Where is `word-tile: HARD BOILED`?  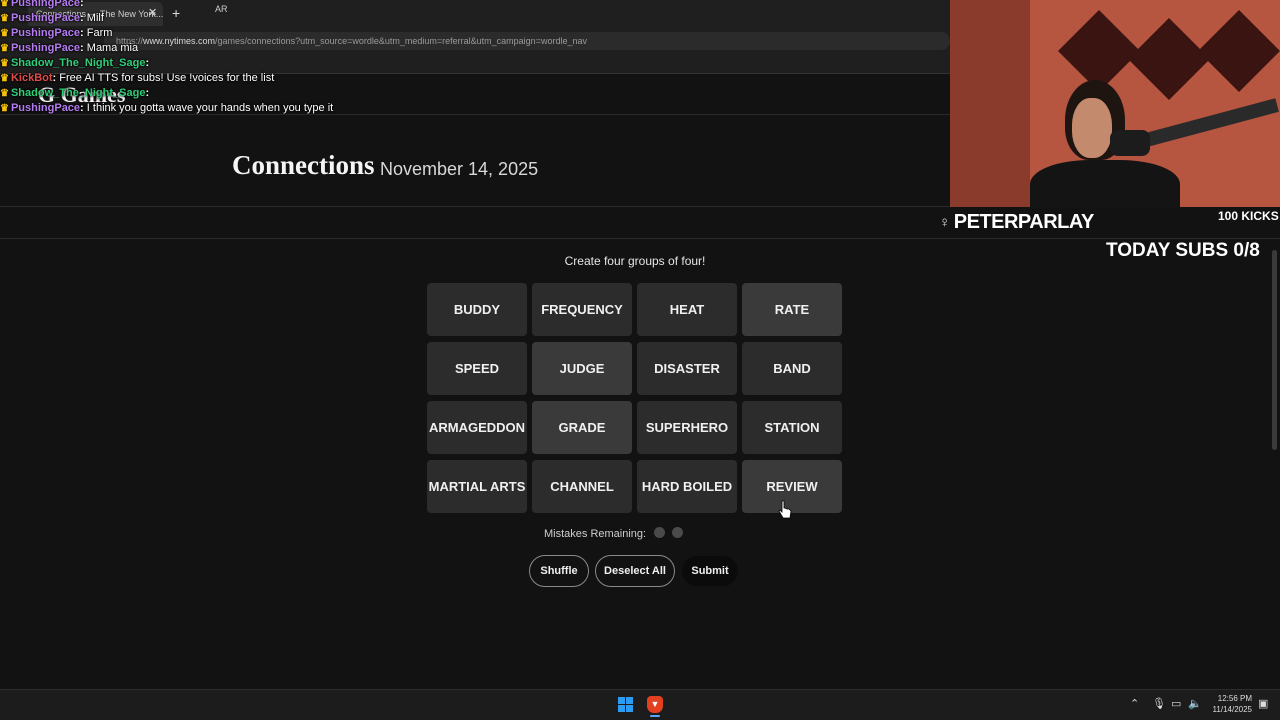
word-tile: HARD BOILED is located at coordinates (687, 486).